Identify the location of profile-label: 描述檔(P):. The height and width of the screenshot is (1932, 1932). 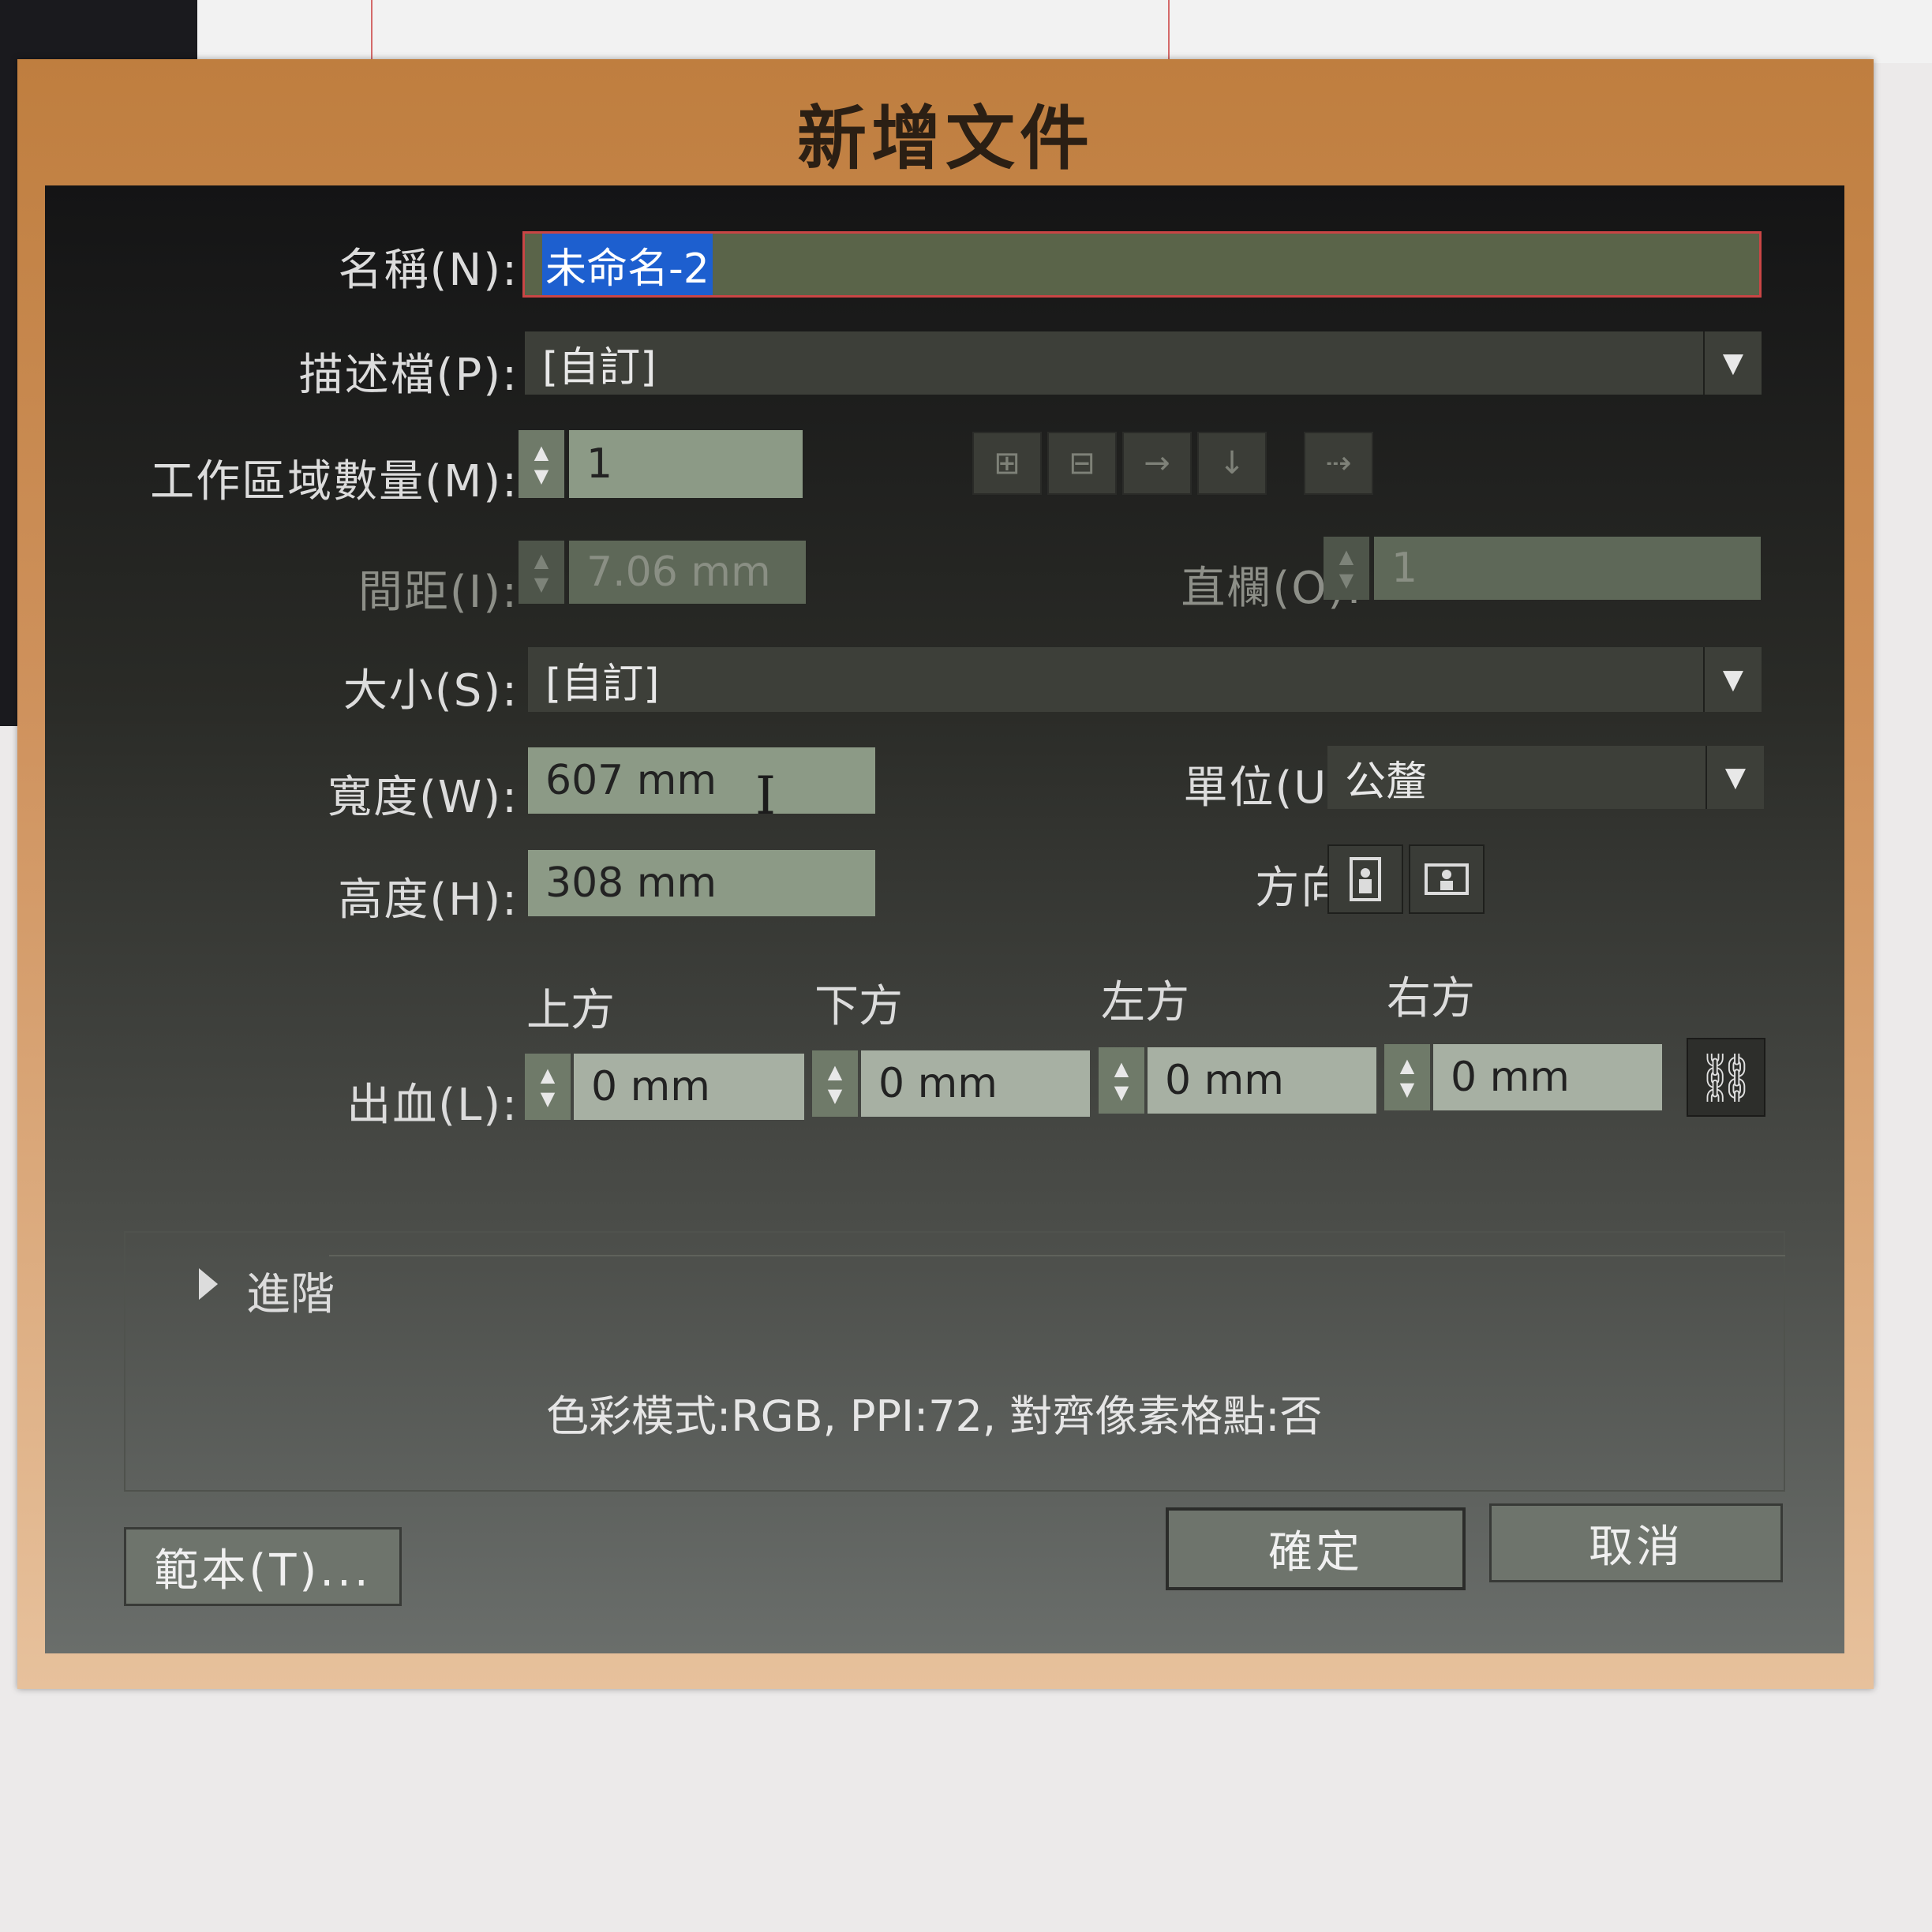
(408, 375).